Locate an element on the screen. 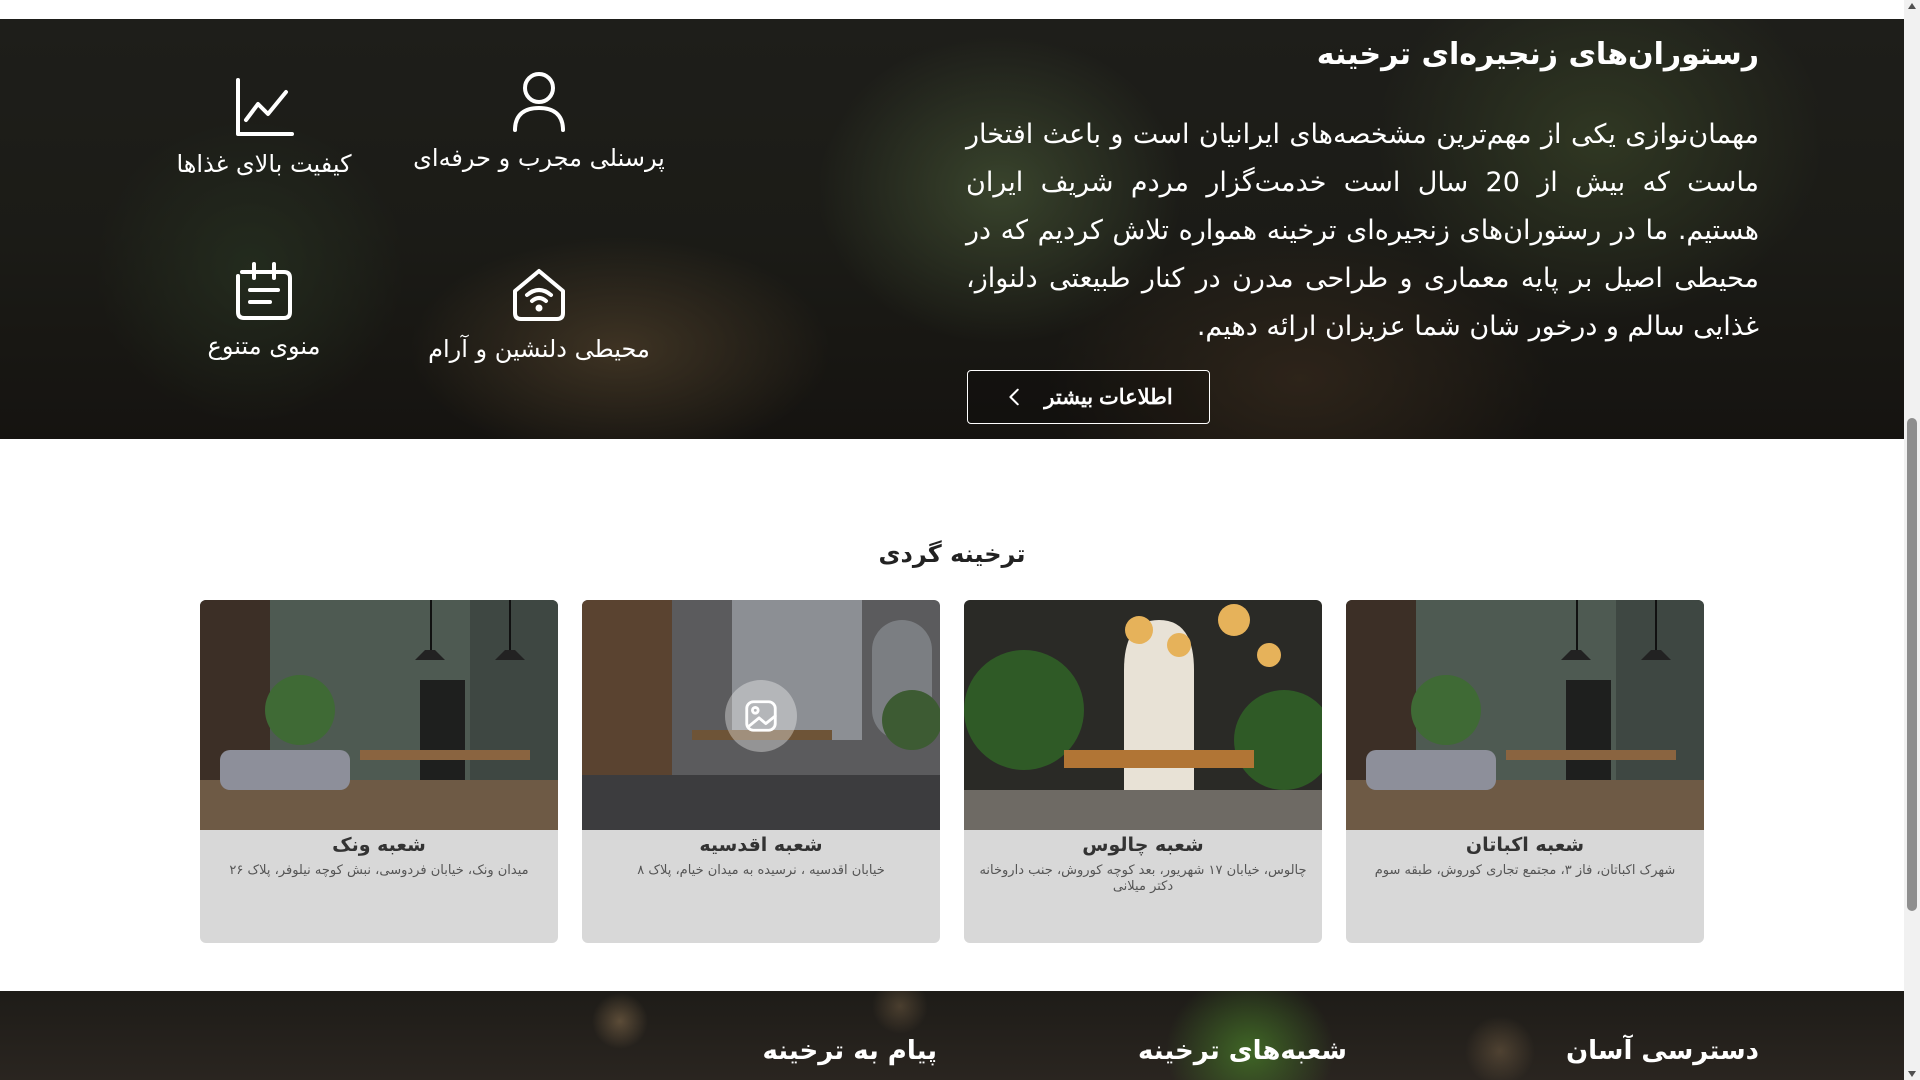  scroll-thumb is located at coordinates (1912, 664).